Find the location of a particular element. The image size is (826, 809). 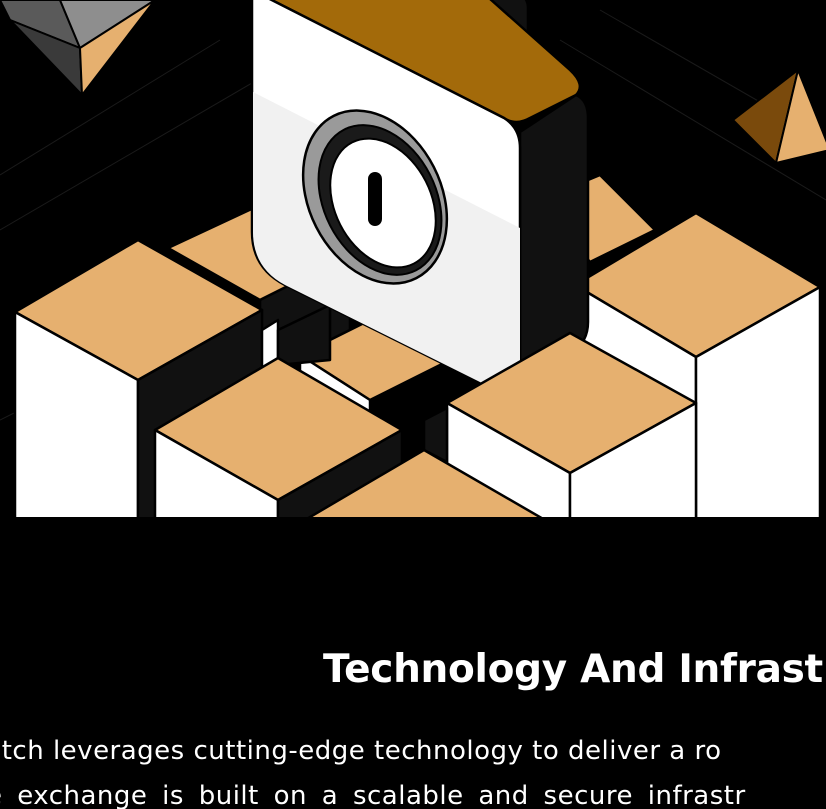

section-title: Technology And Infrast is located at coordinates (573, 669).